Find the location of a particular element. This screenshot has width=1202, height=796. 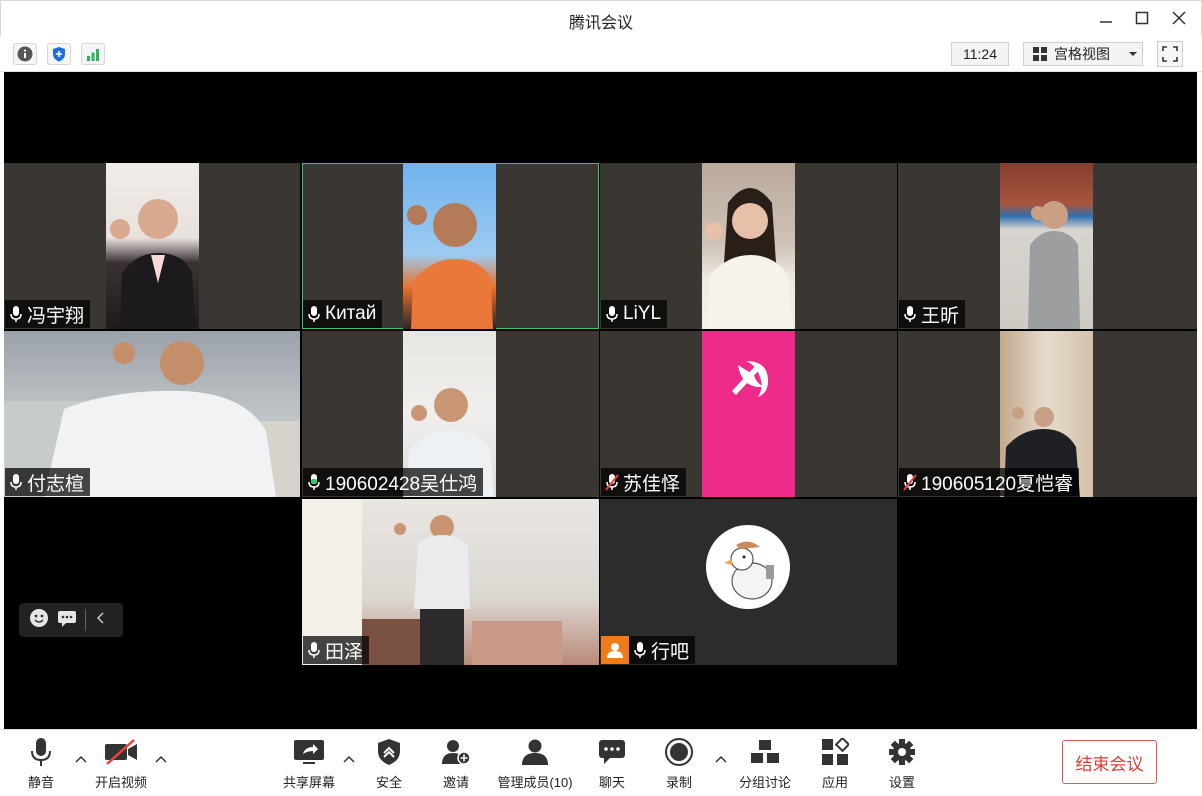

quick-chat-button is located at coordinates (67, 620).